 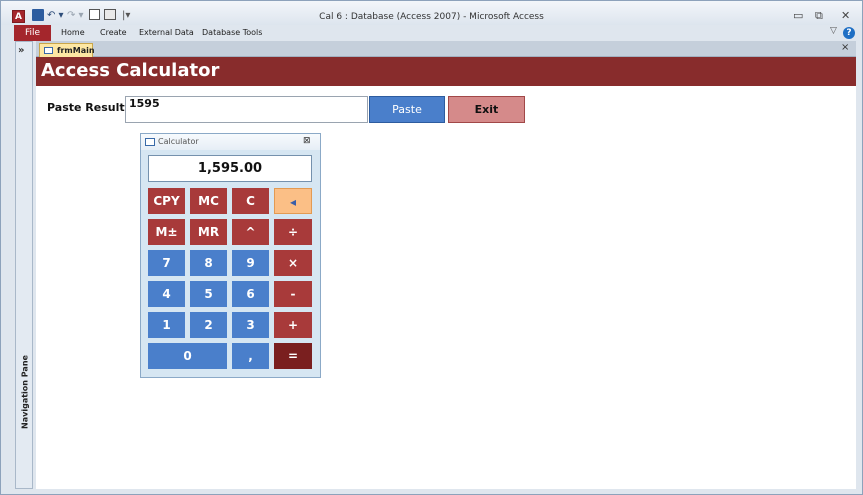 I want to click on paste-result-input: 1595, so click(x=246, y=109).